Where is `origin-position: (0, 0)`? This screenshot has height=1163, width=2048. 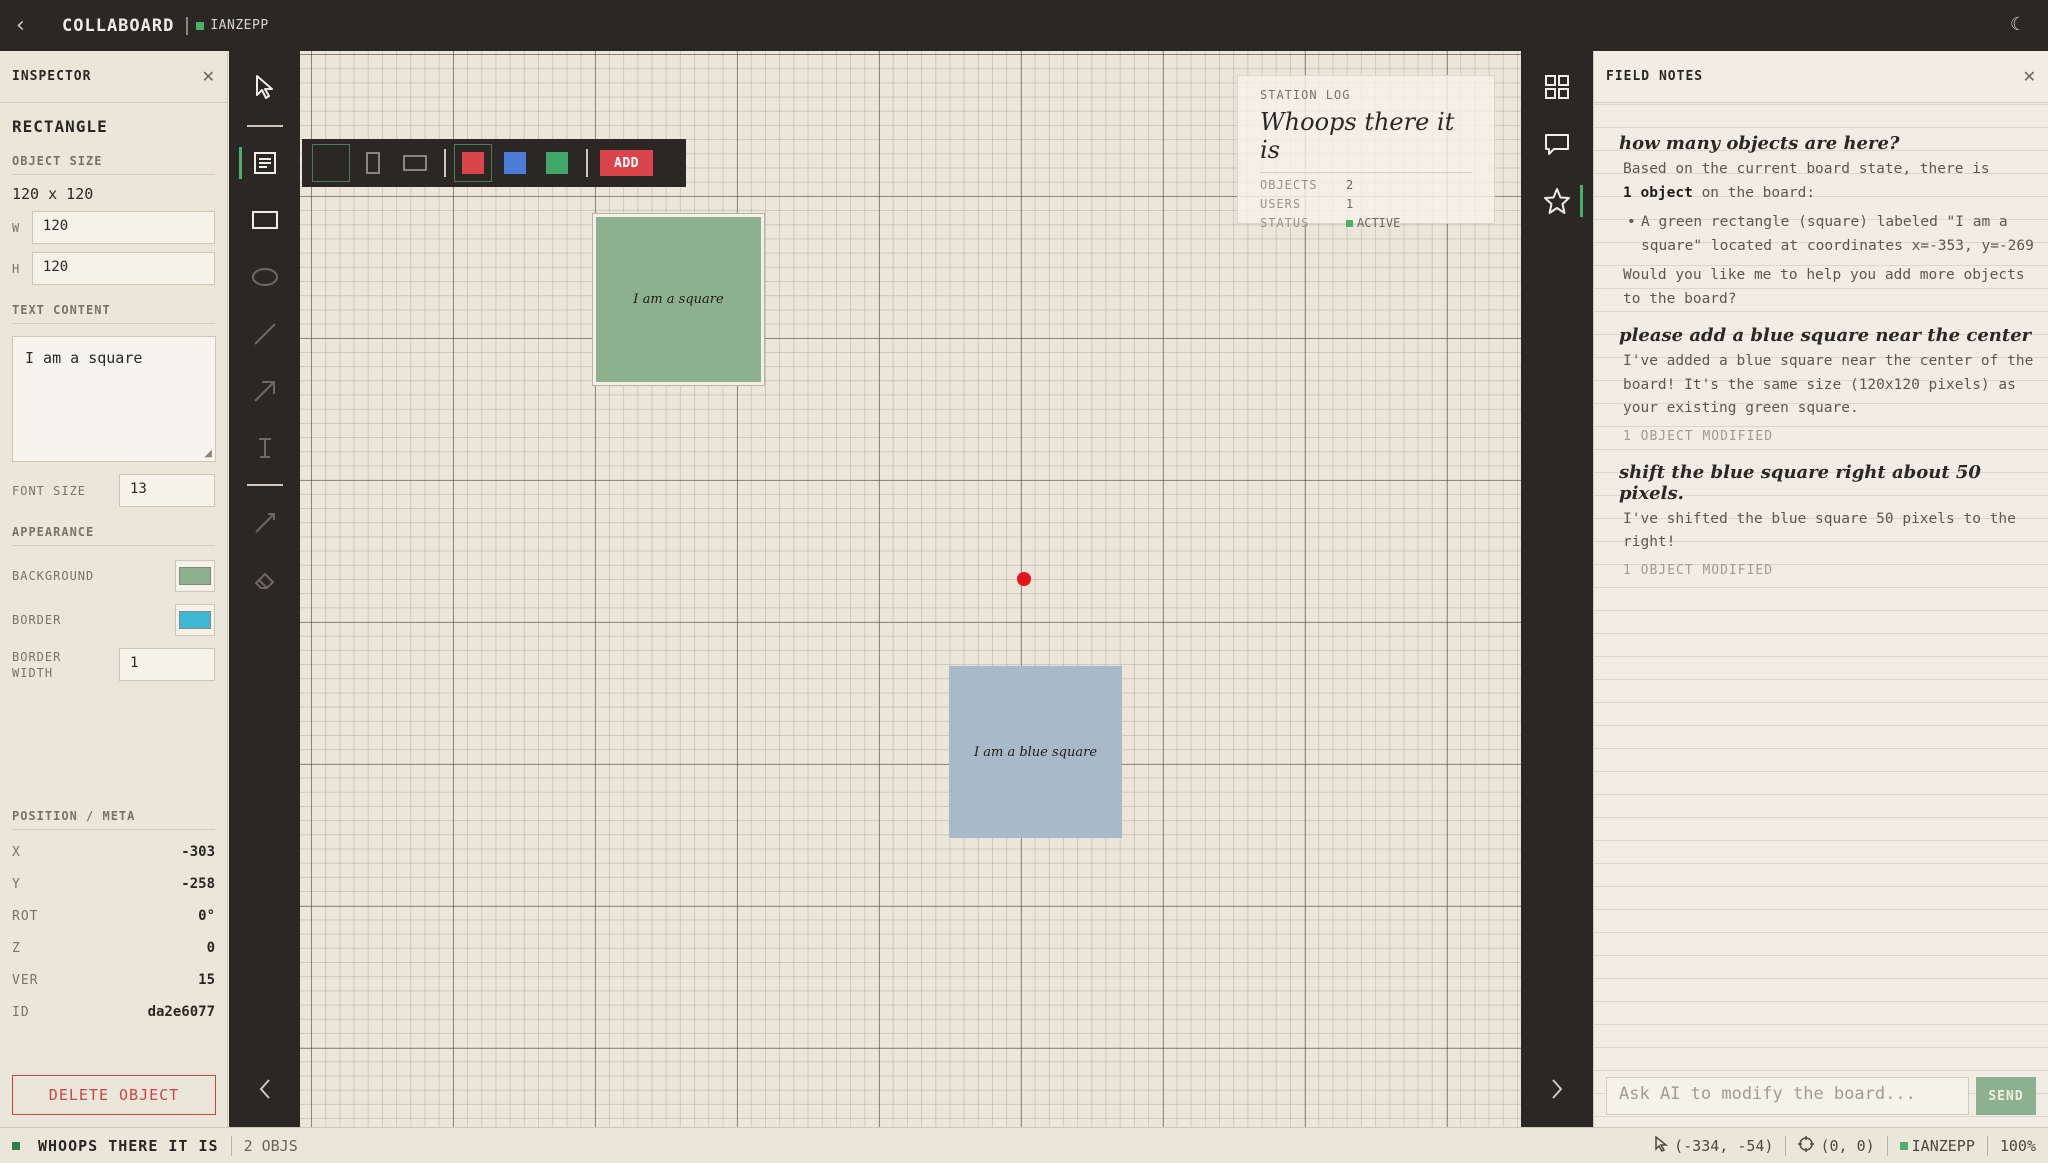 origin-position: (0, 0) is located at coordinates (1847, 1146).